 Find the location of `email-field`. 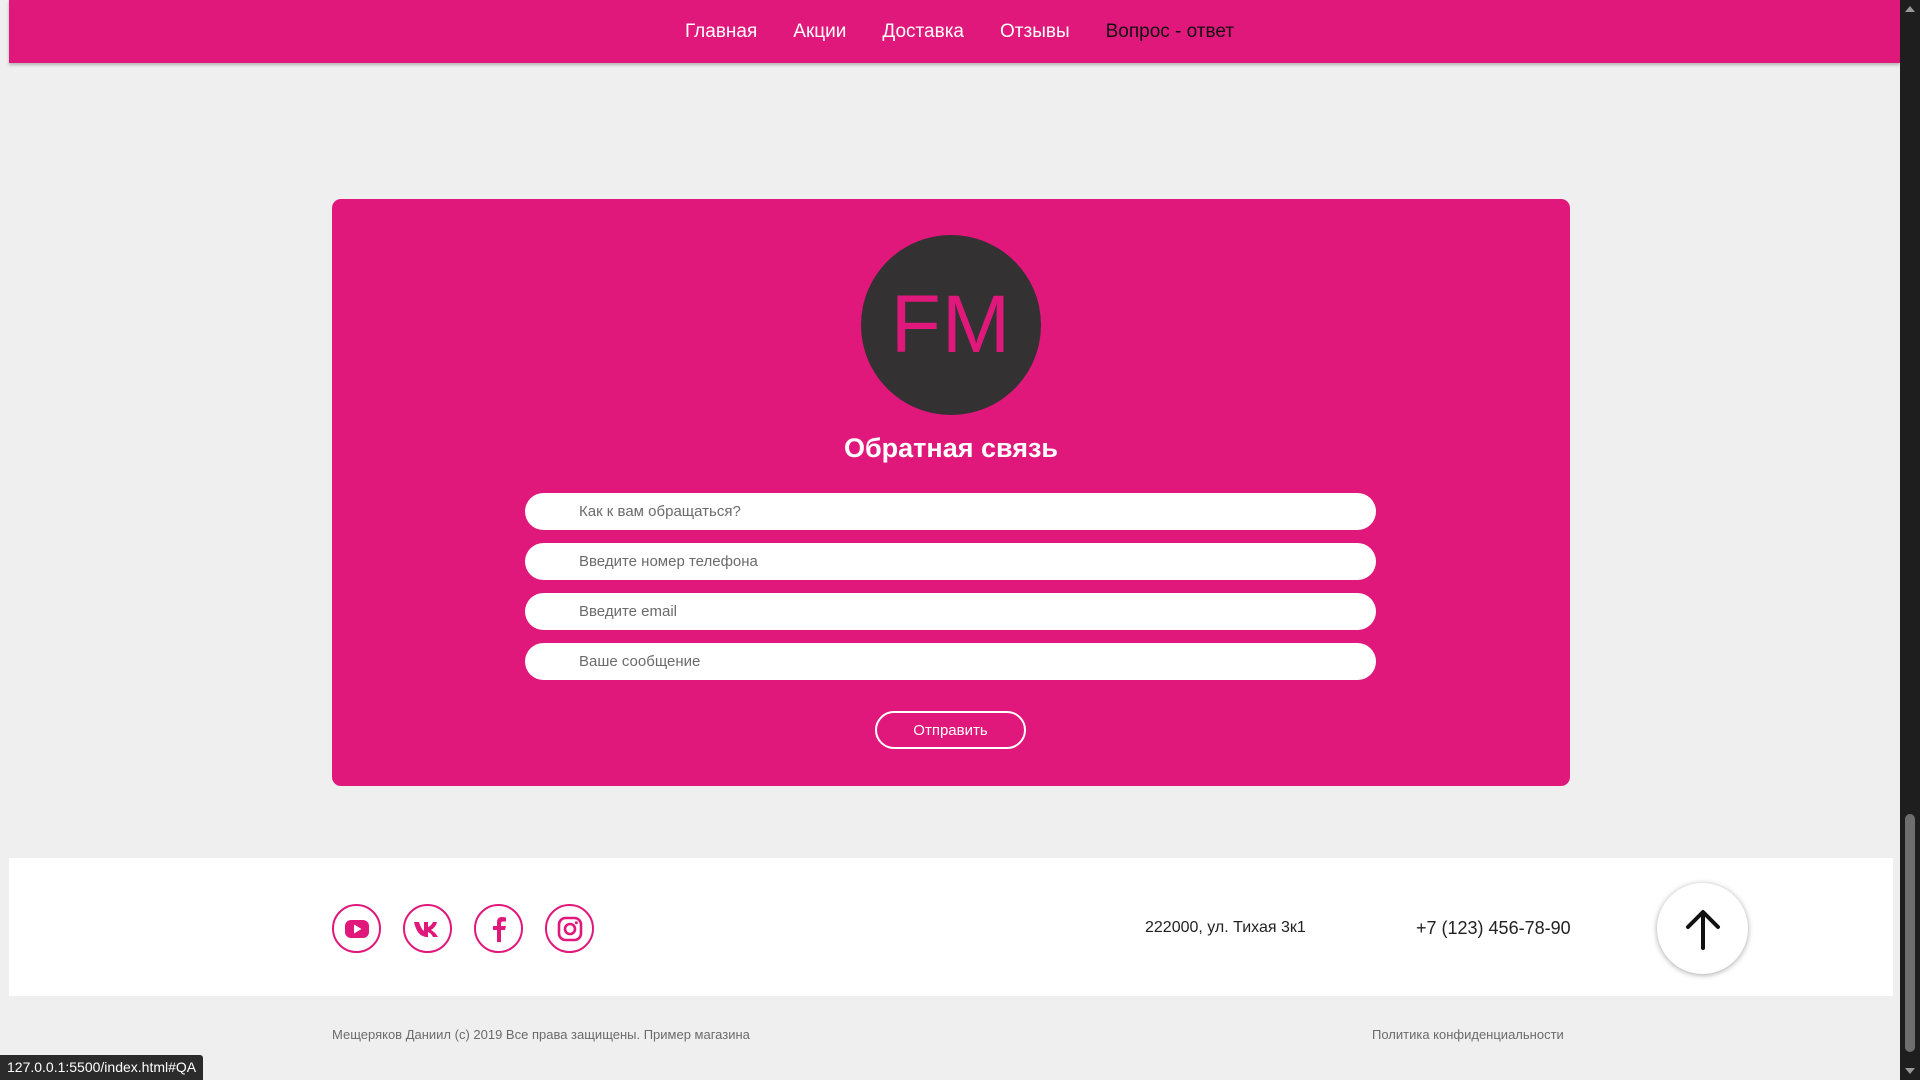

email-field is located at coordinates (950, 611).